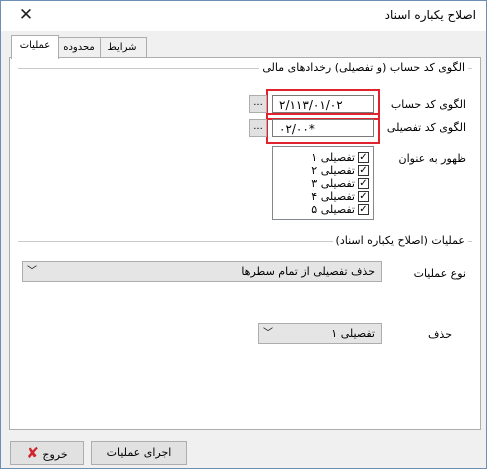 This screenshot has height=469, width=487. What do you see at coordinates (432, 158) in the screenshot?
I see `show-as-label: ظهور به عنوان` at bounding box center [432, 158].